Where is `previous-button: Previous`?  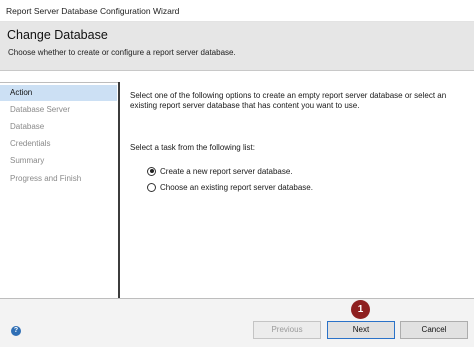
previous-button: Previous is located at coordinates (287, 330).